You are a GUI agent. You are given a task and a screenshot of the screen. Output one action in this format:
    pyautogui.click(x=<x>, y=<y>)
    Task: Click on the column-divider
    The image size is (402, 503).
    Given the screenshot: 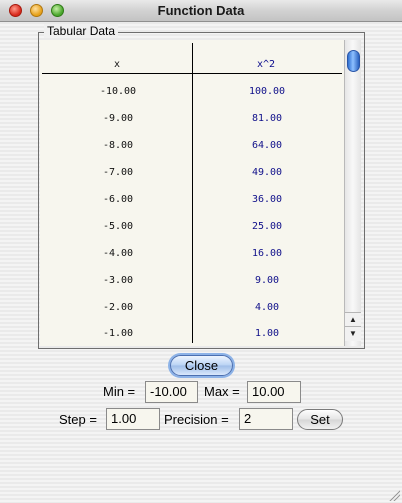 What is the action you would take?
    pyautogui.click(x=192, y=193)
    